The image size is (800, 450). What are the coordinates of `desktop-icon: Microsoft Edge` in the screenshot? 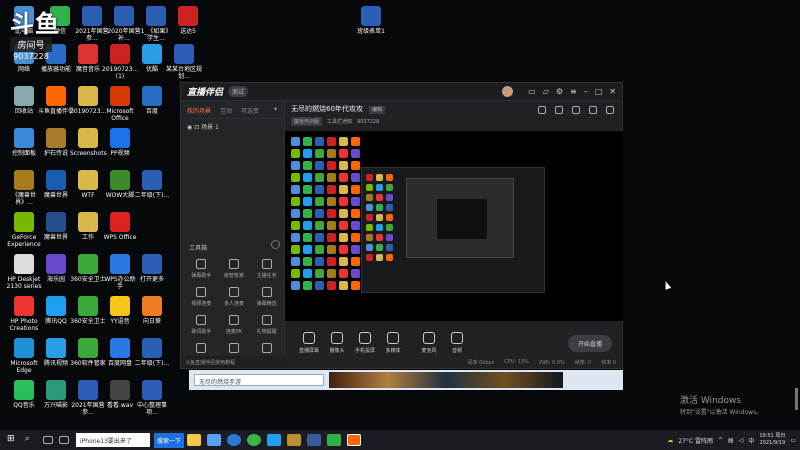 It's located at (24, 356).